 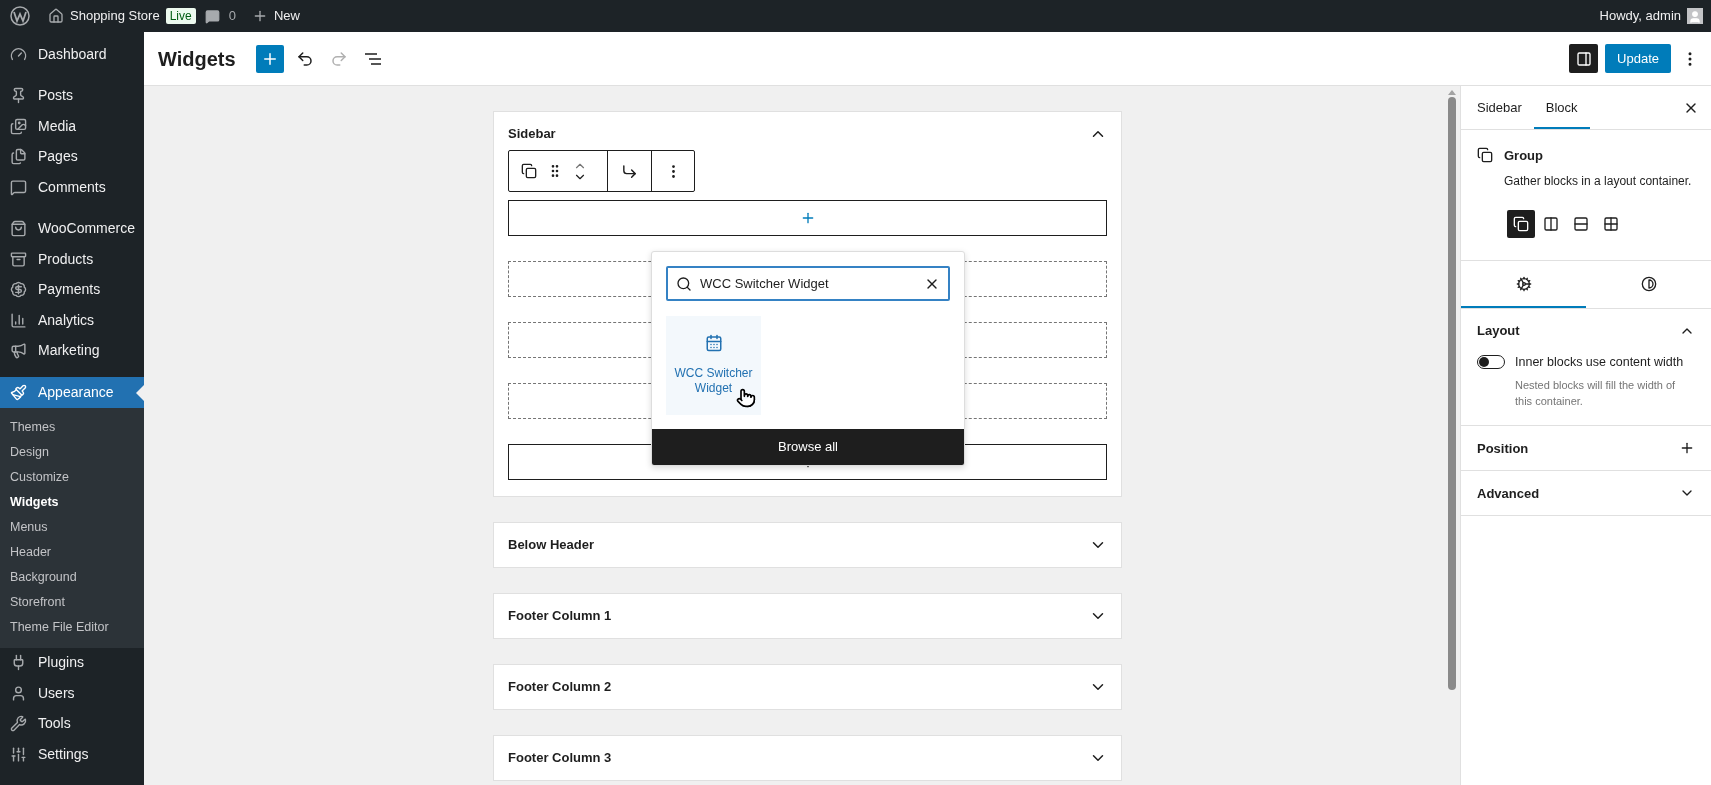 I want to click on menu-item: Dashboard, so click(x=72, y=54).